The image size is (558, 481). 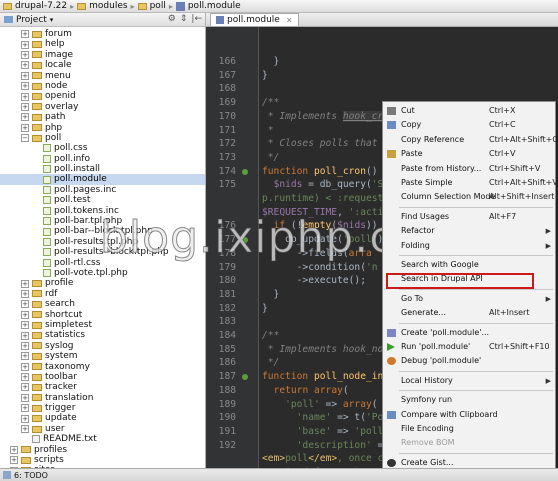 What do you see at coordinates (102, 315) in the screenshot?
I see `tree-folder-item: + shortcut` at bounding box center [102, 315].